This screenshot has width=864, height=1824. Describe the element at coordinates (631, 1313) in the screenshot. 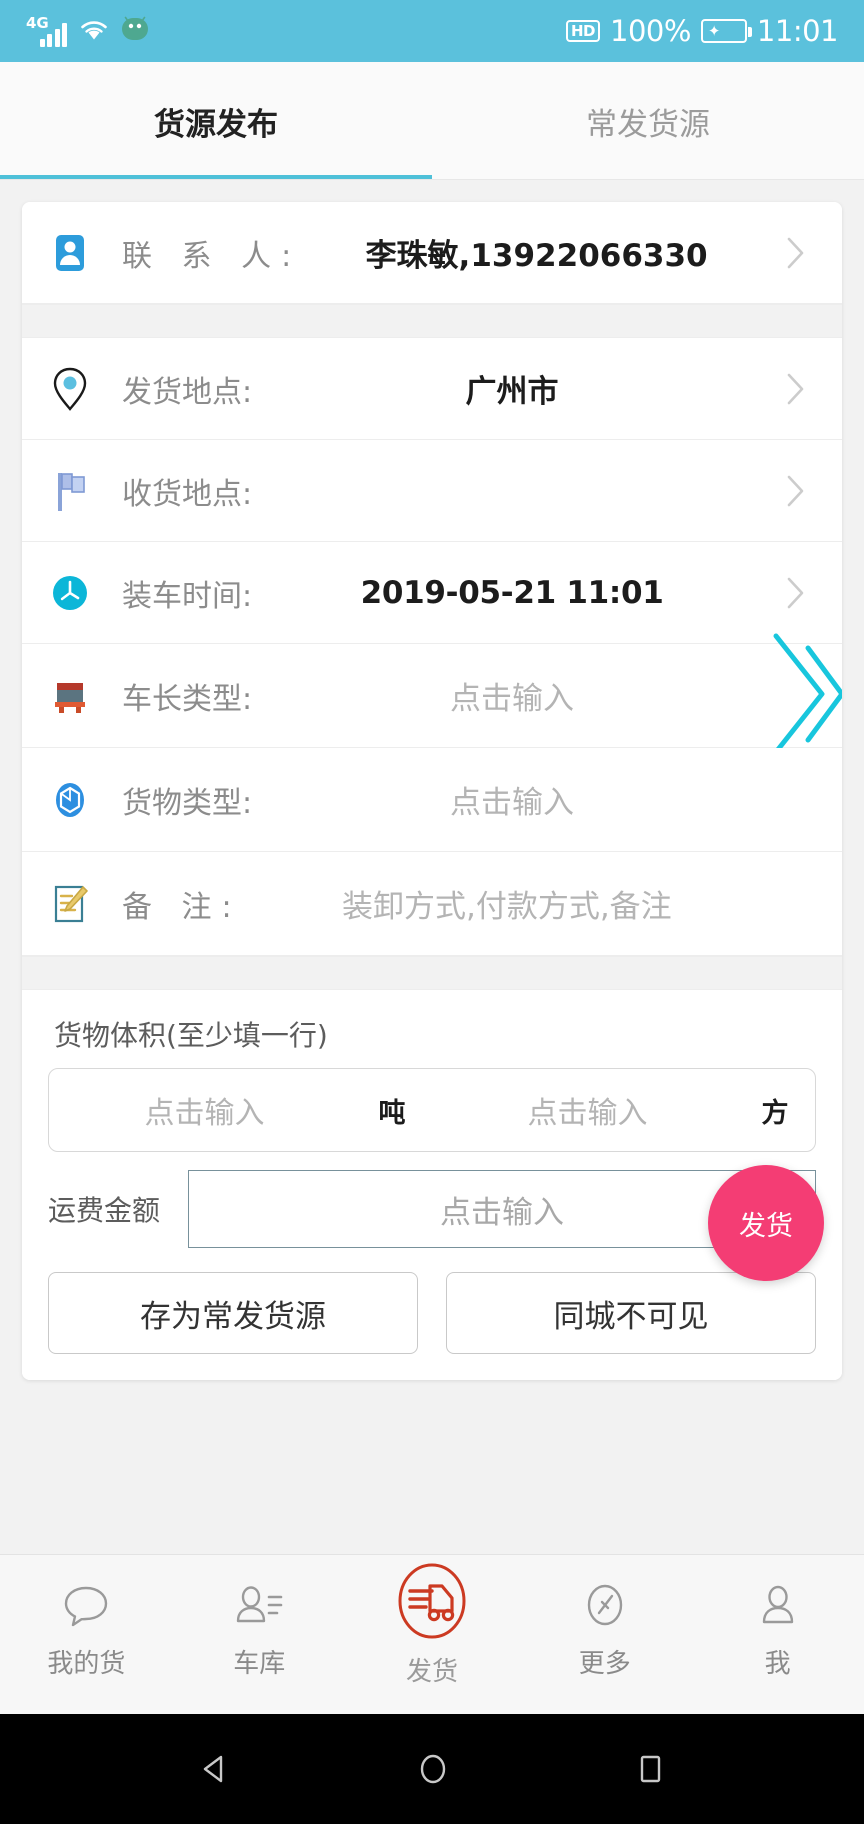

I see `hide-in-same-city-button: 同城不可见` at that location.